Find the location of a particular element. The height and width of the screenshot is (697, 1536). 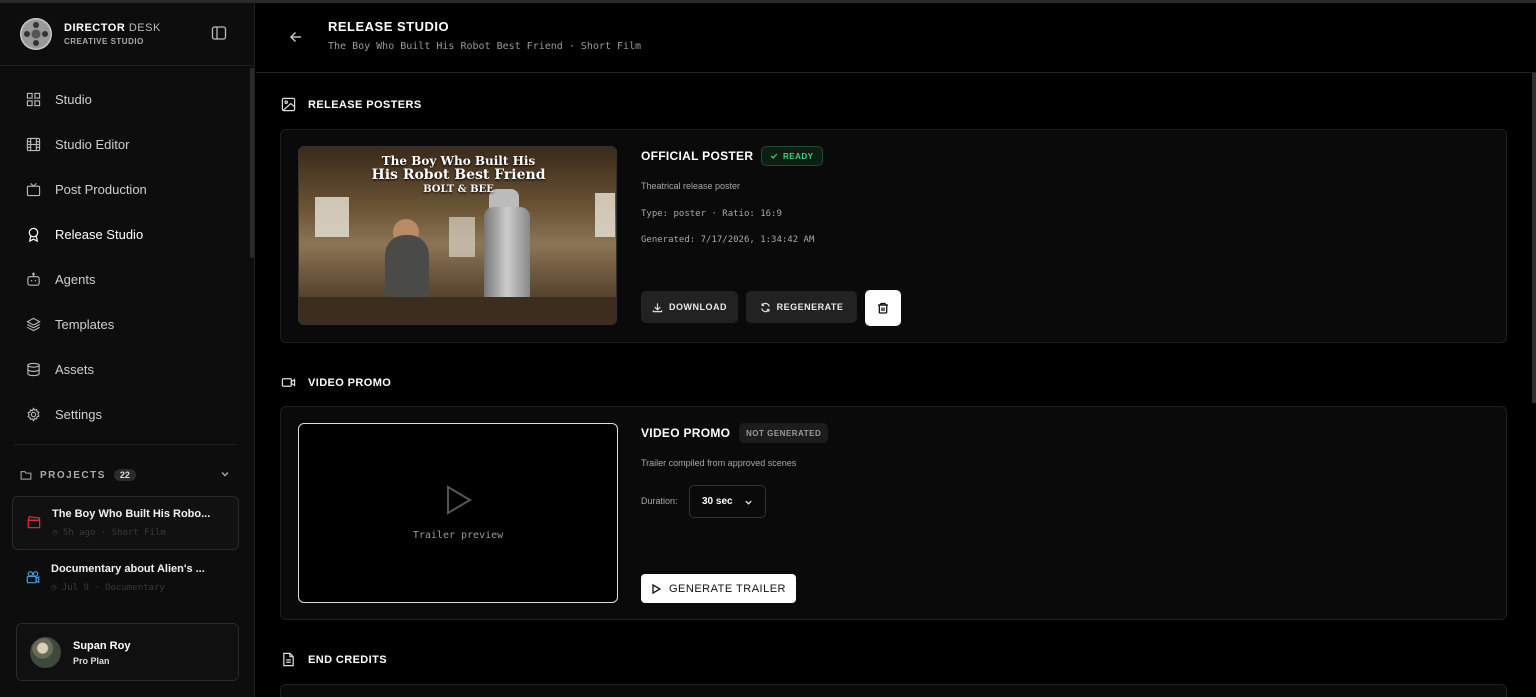

trailer-preview: Trailer preview is located at coordinates (458, 513).